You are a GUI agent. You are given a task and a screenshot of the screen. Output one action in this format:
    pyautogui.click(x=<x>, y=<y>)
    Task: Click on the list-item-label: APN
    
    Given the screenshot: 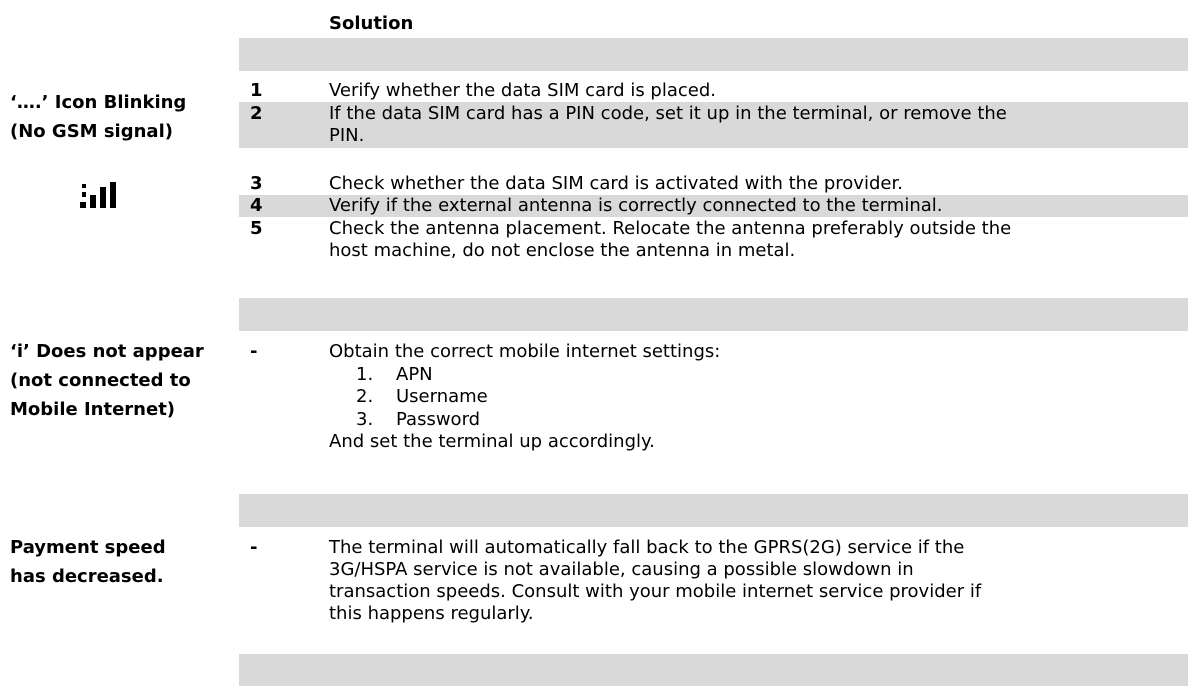 What is the action you would take?
    pyautogui.click(x=414, y=374)
    